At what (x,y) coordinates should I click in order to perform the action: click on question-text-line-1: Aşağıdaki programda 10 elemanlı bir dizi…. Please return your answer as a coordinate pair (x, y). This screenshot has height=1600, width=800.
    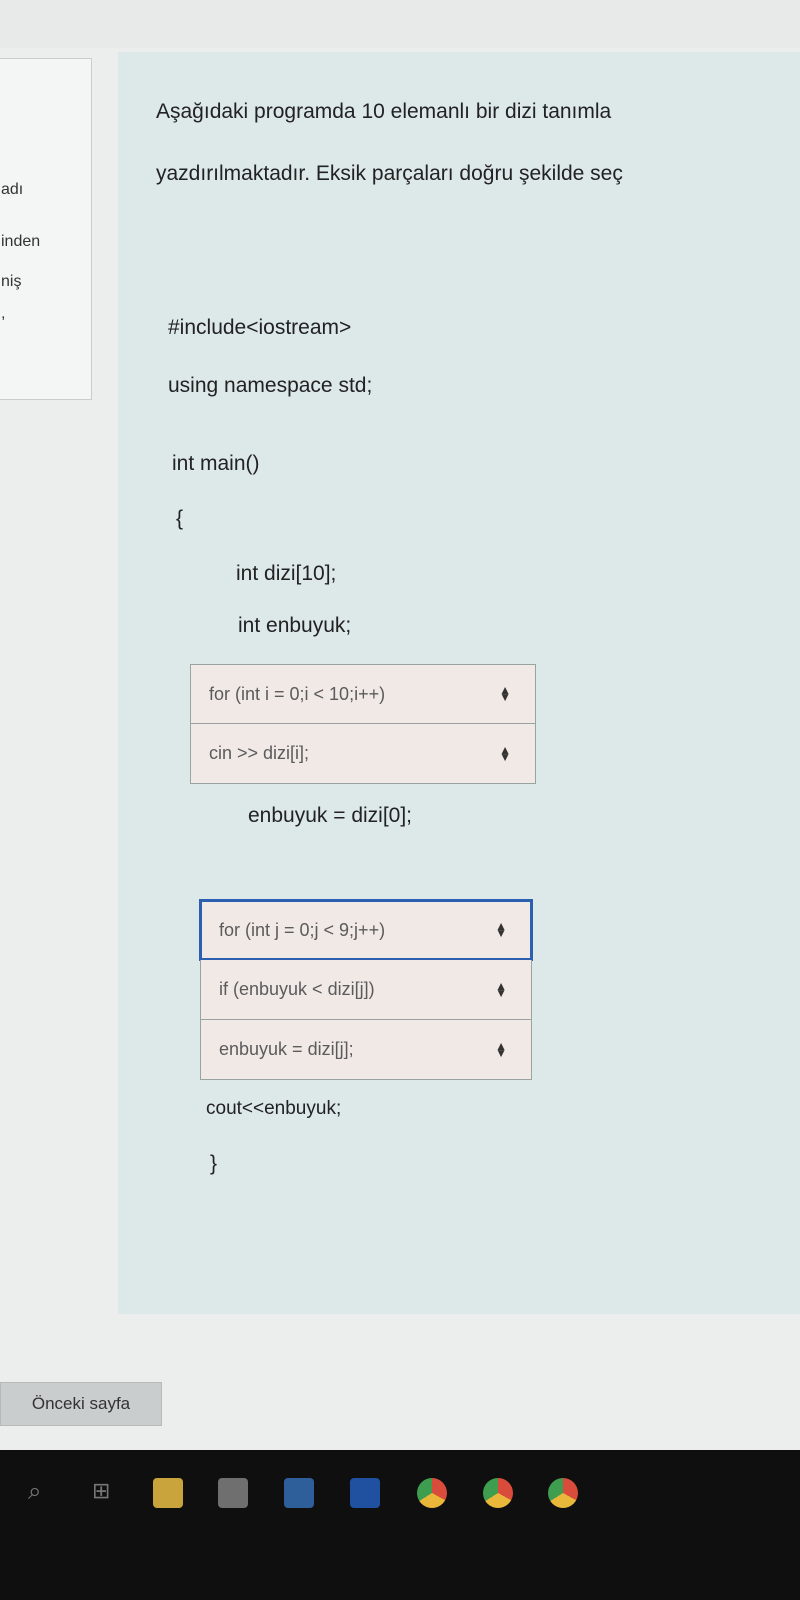
    Looking at the image, I should click on (384, 111).